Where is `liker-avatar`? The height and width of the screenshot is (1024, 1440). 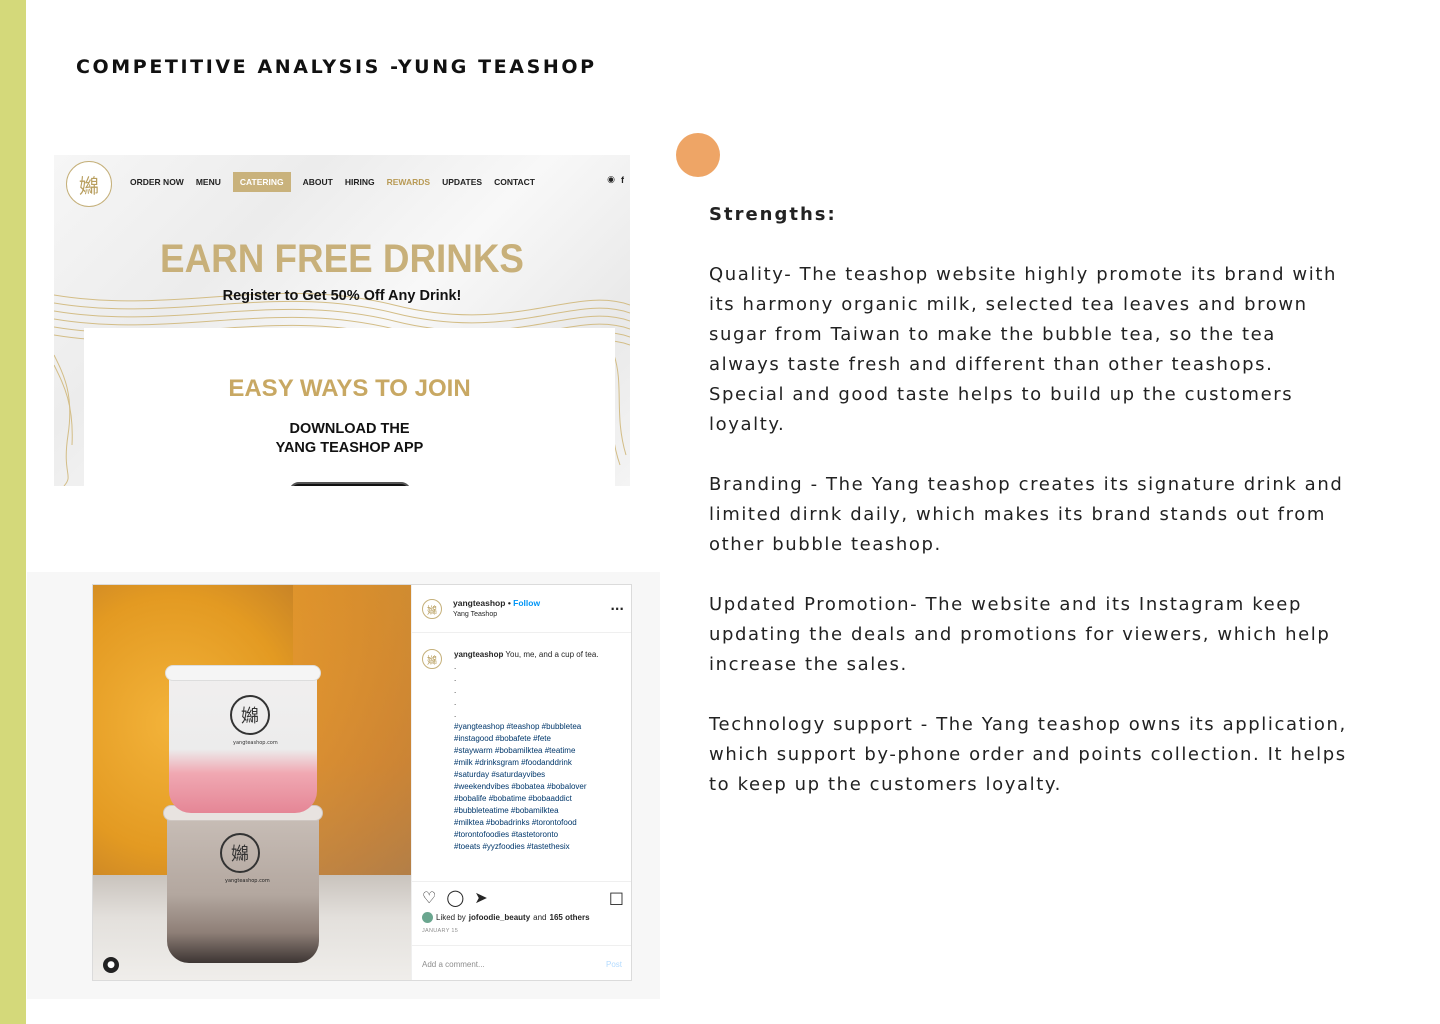 liker-avatar is located at coordinates (427, 917).